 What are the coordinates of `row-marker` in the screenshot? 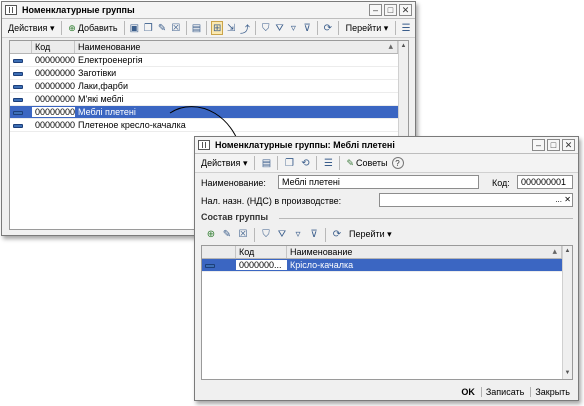 It's located at (219, 265).